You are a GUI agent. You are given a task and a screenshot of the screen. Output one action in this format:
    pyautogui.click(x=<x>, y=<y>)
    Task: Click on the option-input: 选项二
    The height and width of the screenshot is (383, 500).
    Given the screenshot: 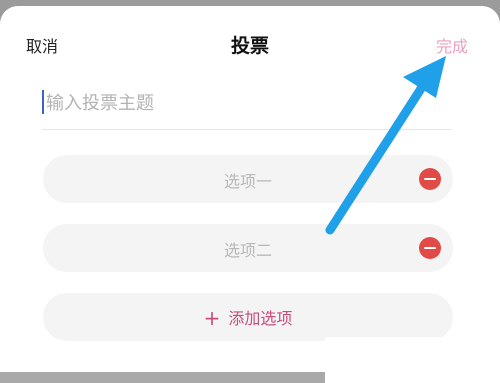 What is the action you would take?
    pyautogui.click(x=248, y=249)
    